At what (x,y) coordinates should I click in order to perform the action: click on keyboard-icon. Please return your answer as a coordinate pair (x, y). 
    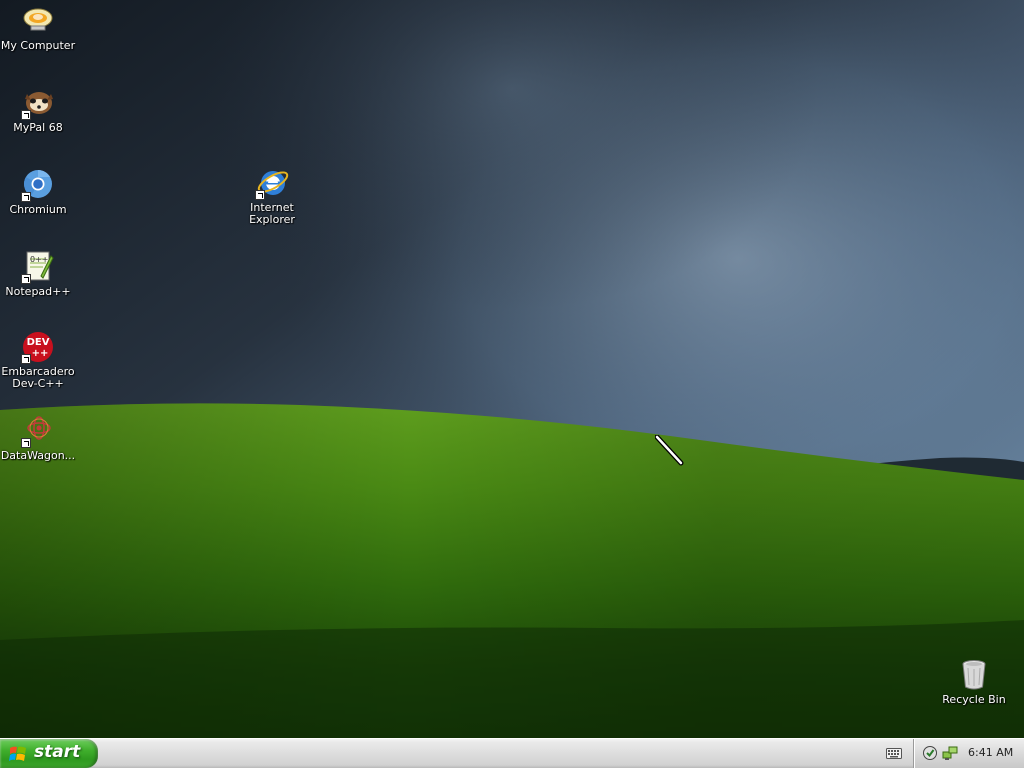
    Looking at the image, I should click on (894, 753).